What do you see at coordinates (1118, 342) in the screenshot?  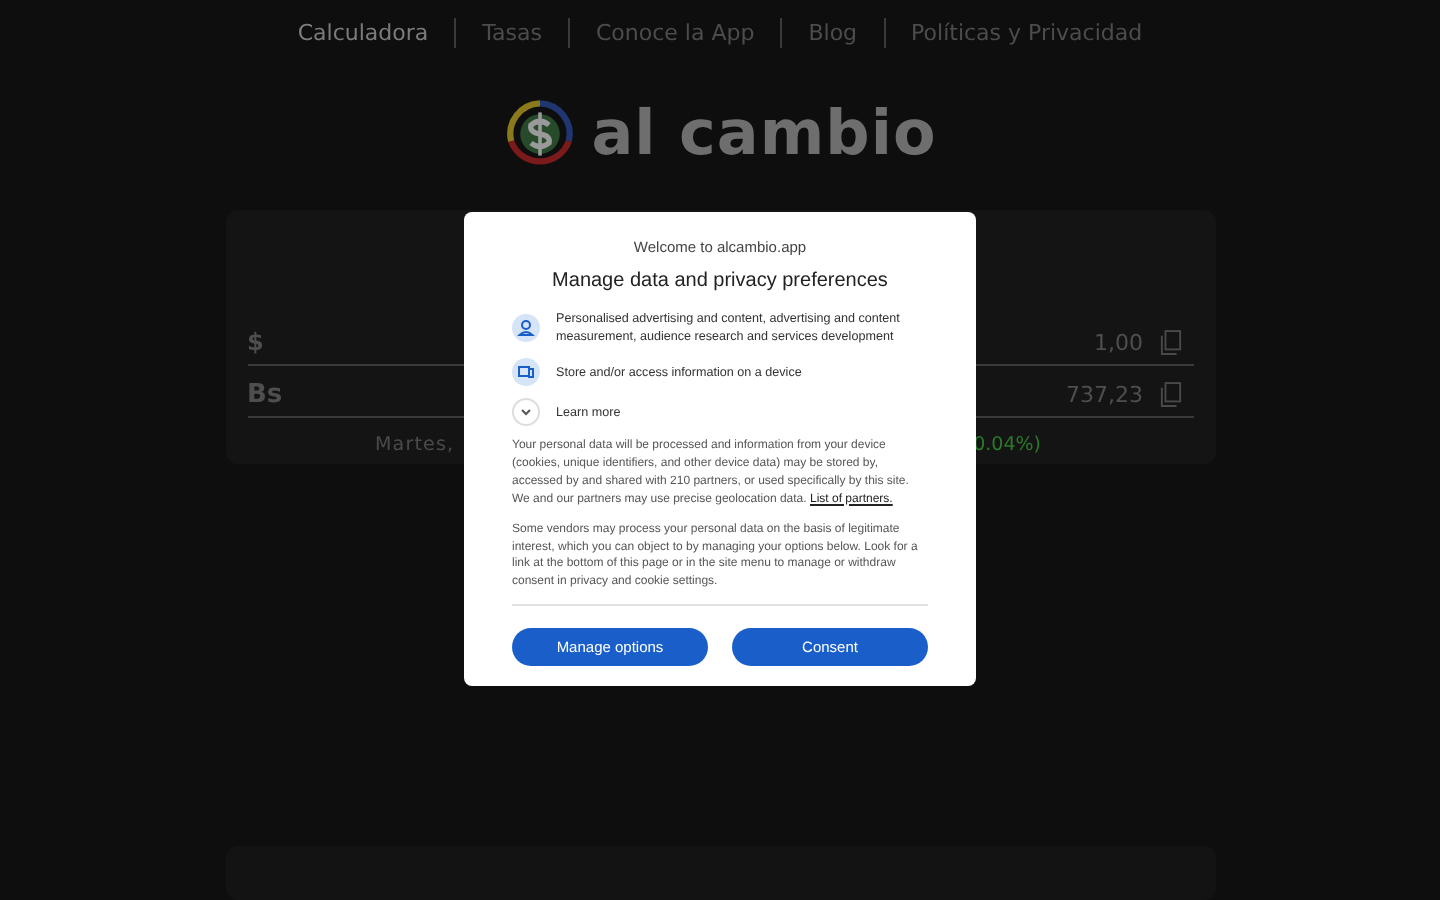 I see `amount-value: 1,00` at bounding box center [1118, 342].